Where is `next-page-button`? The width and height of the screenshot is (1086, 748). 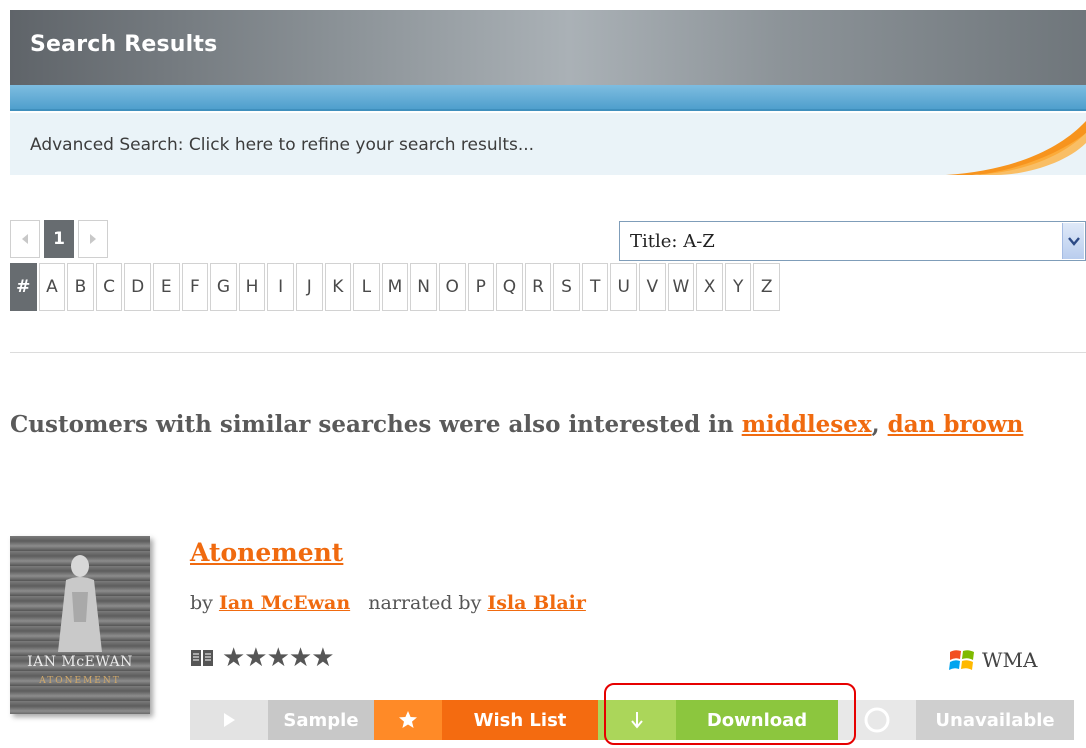 next-page-button is located at coordinates (93, 239).